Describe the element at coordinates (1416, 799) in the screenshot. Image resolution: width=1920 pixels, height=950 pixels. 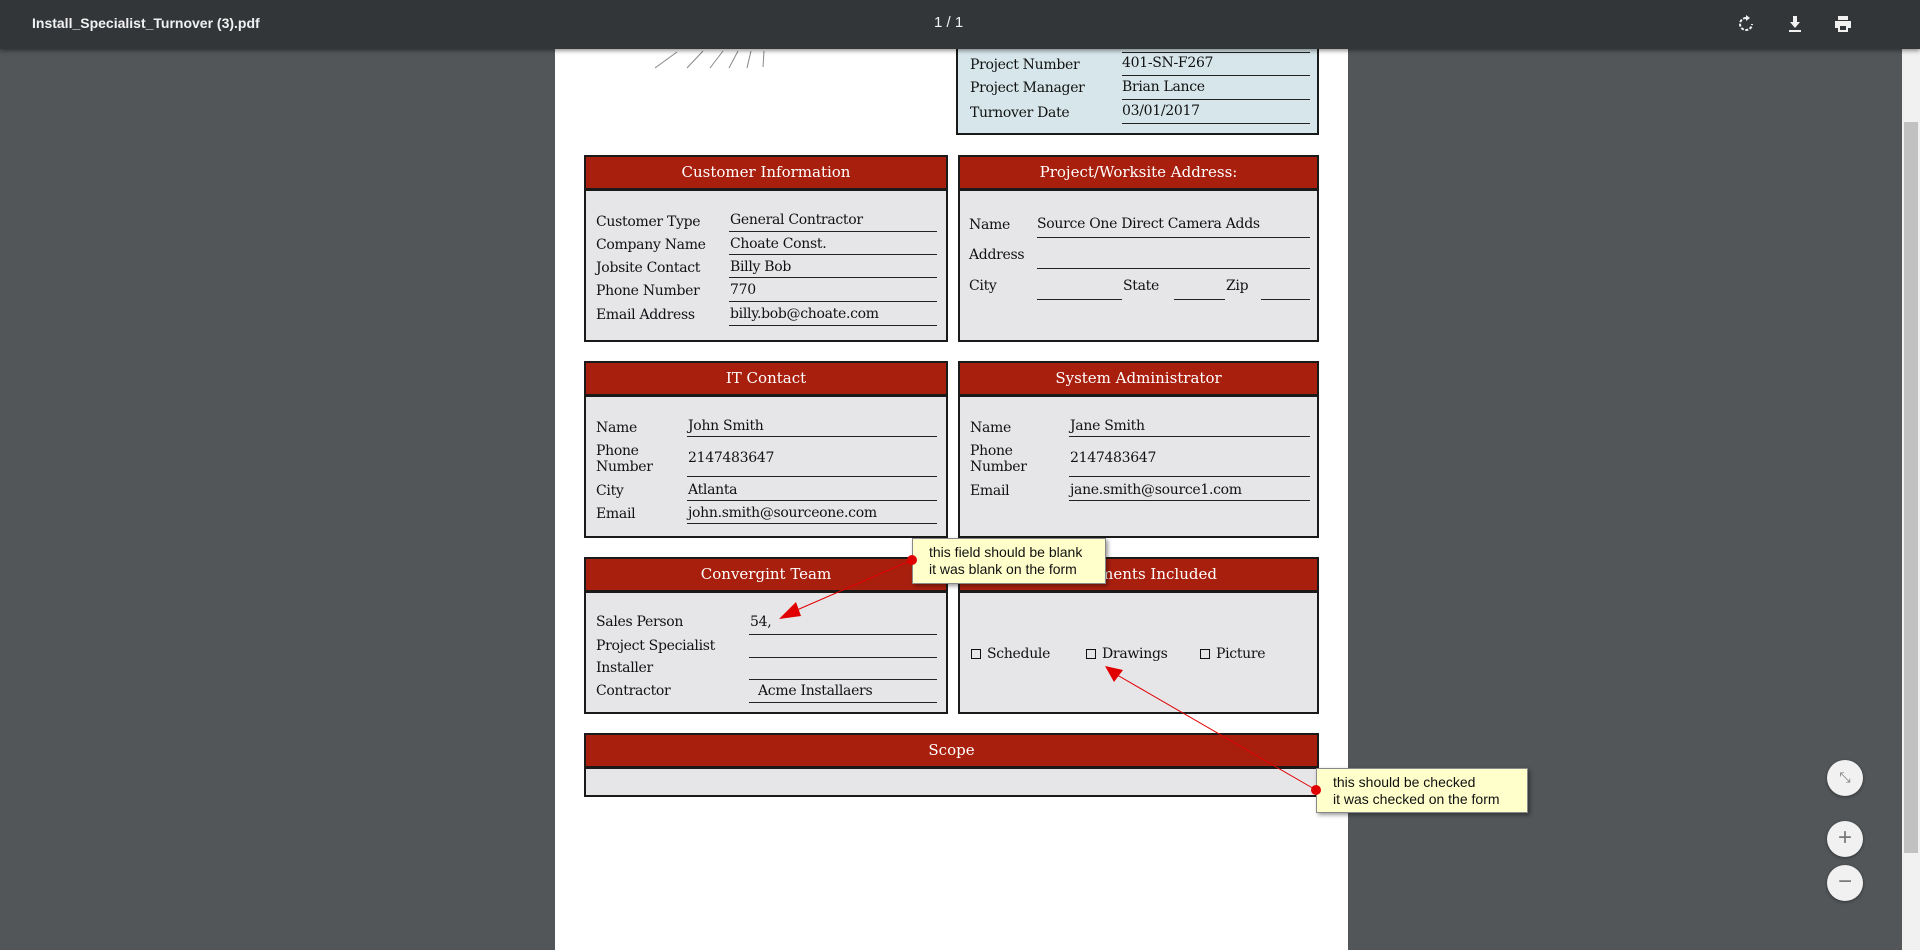
I see `note-2-line2: it was checked on the form` at that location.